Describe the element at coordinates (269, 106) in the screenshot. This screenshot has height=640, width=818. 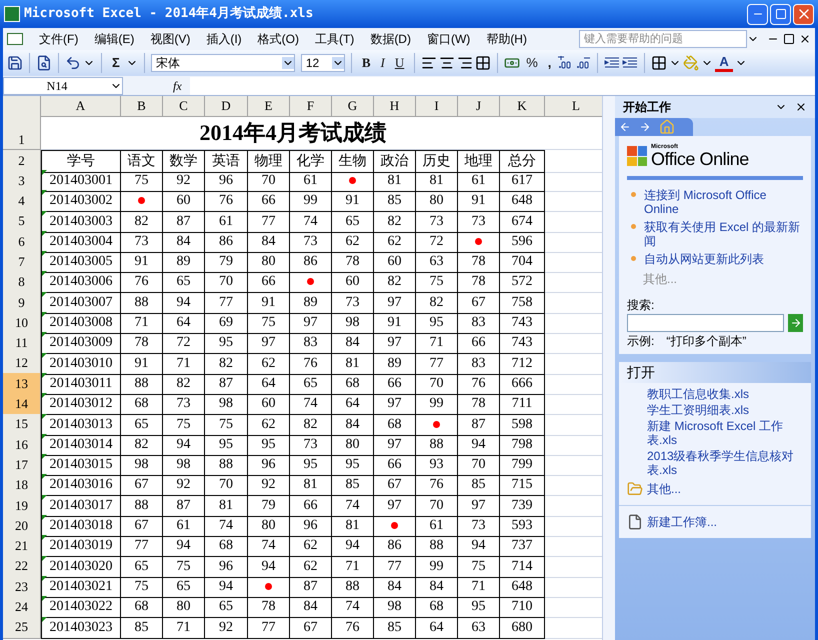
I see `column-header: E` at that location.